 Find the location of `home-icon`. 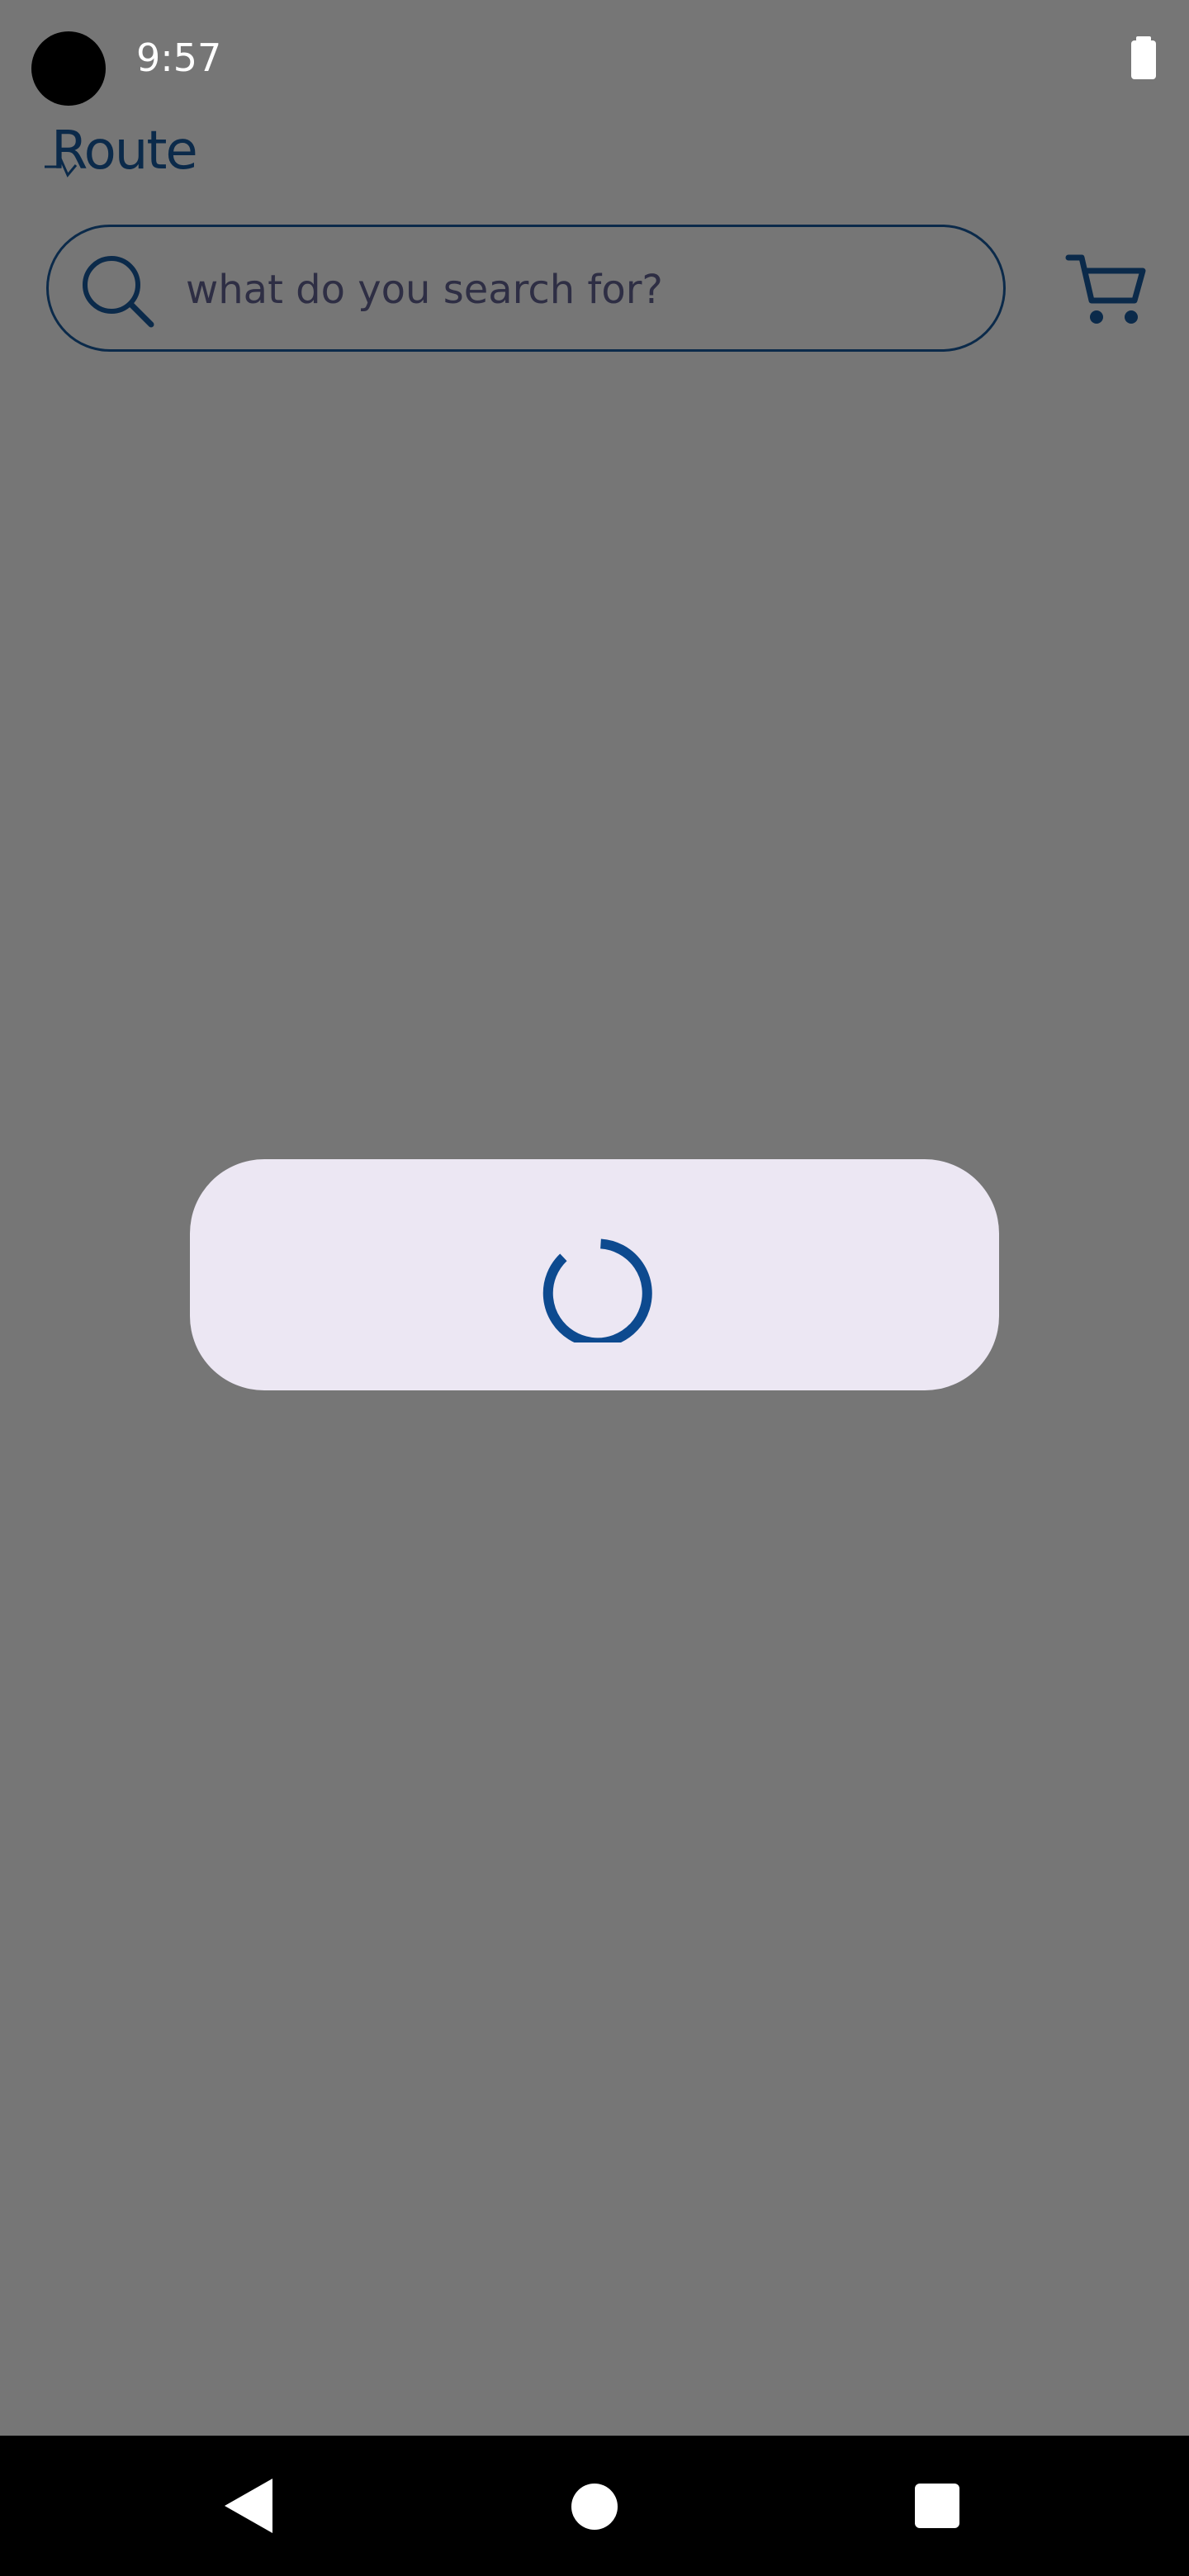

home-icon is located at coordinates (594, 2507).